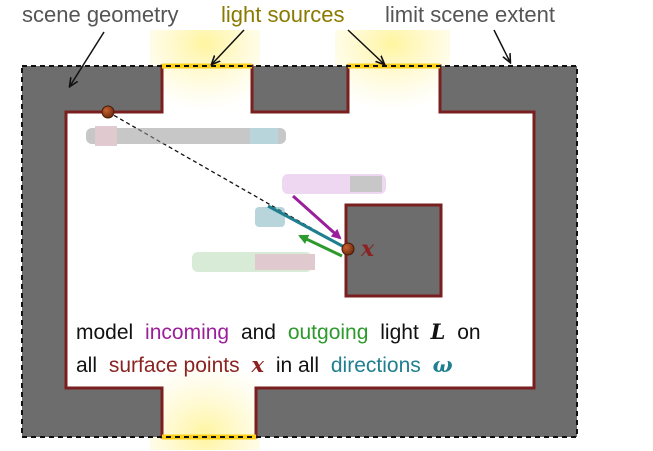 The height and width of the screenshot is (451, 653). What do you see at coordinates (278, 331) in the screenshot?
I see `caption-line-1: model incoming and outgoing light L on` at bounding box center [278, 331].